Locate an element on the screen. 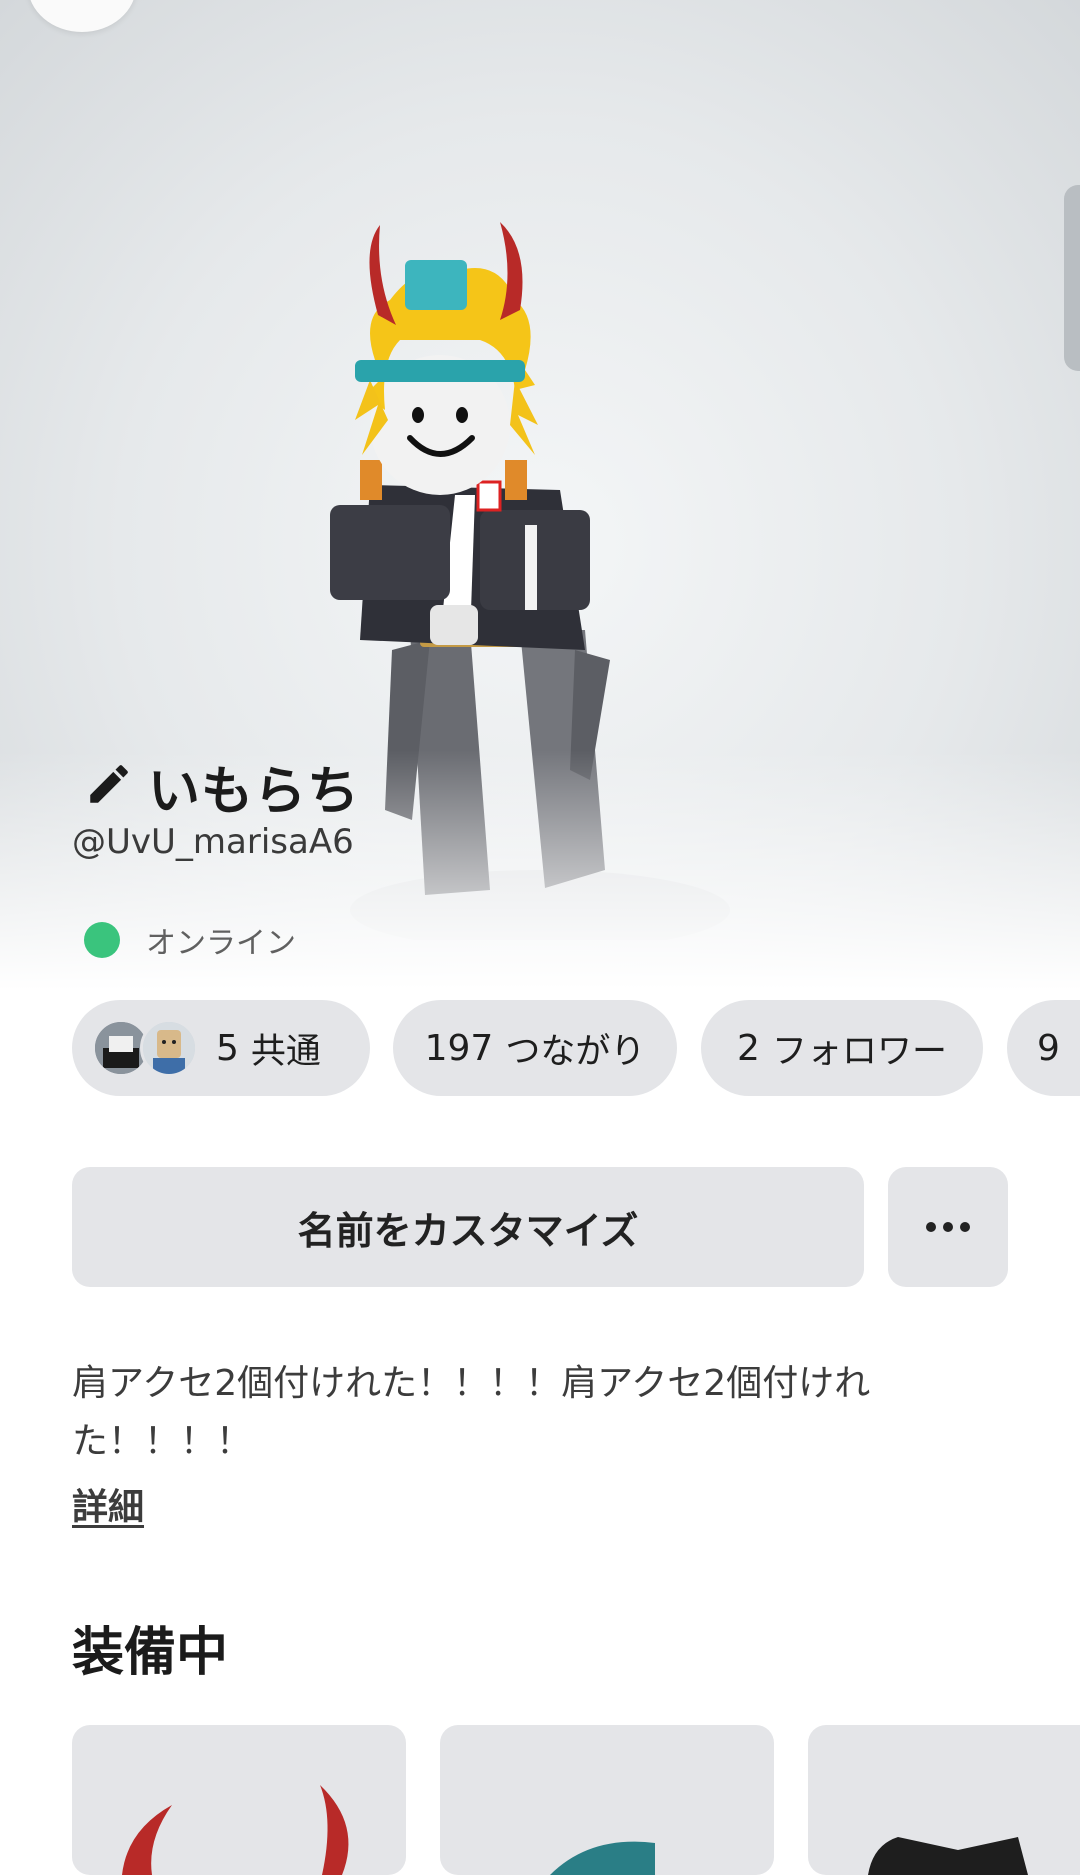  equipped-section-title: 装備中 is located at coordinates (150, 1653).